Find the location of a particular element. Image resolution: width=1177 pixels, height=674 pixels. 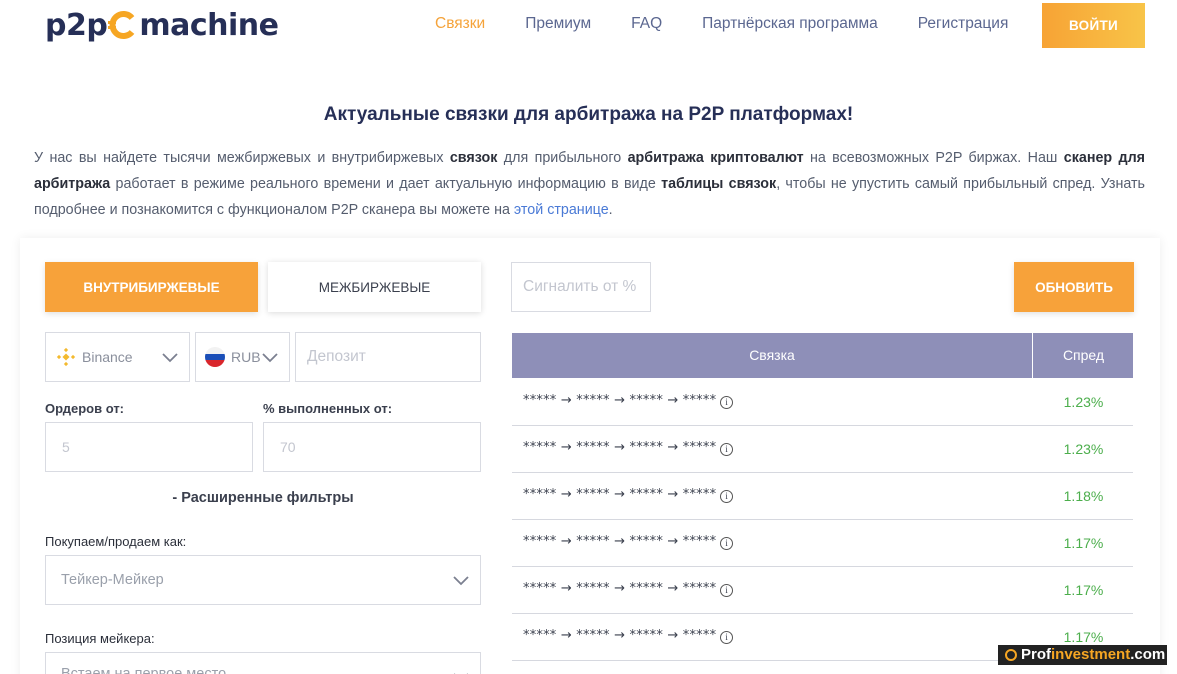

intro-bold-2: арбитража криптовалют is located at coordinates (715, 158).